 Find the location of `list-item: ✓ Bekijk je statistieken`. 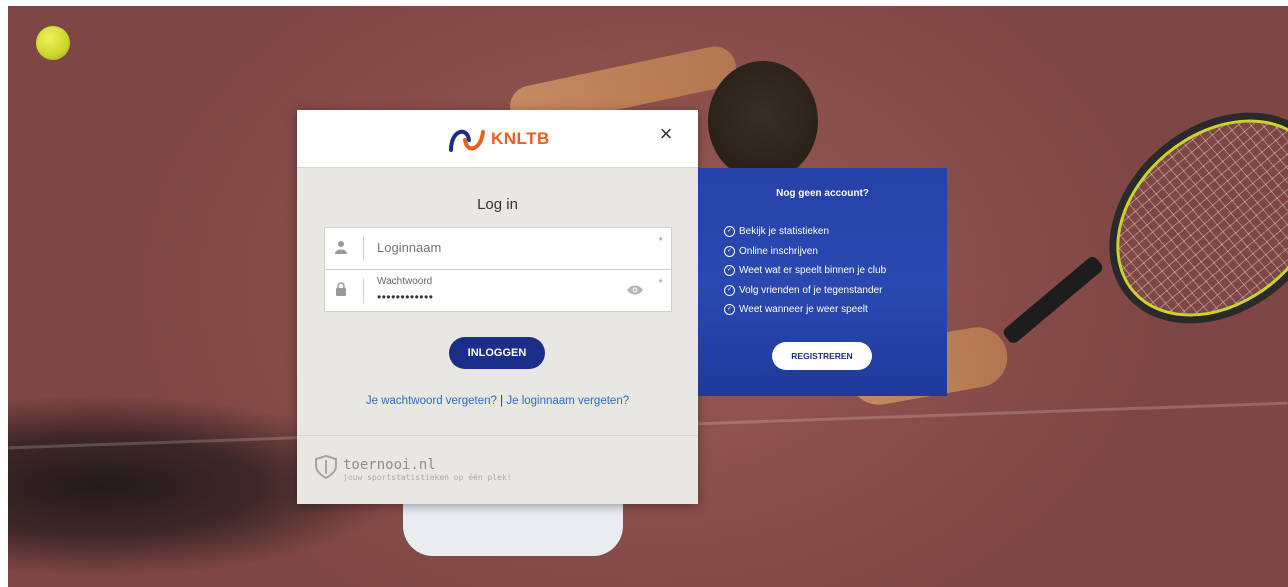

list-item: ✓ Bekijk je statistieken is located at coordinates (805, 232).